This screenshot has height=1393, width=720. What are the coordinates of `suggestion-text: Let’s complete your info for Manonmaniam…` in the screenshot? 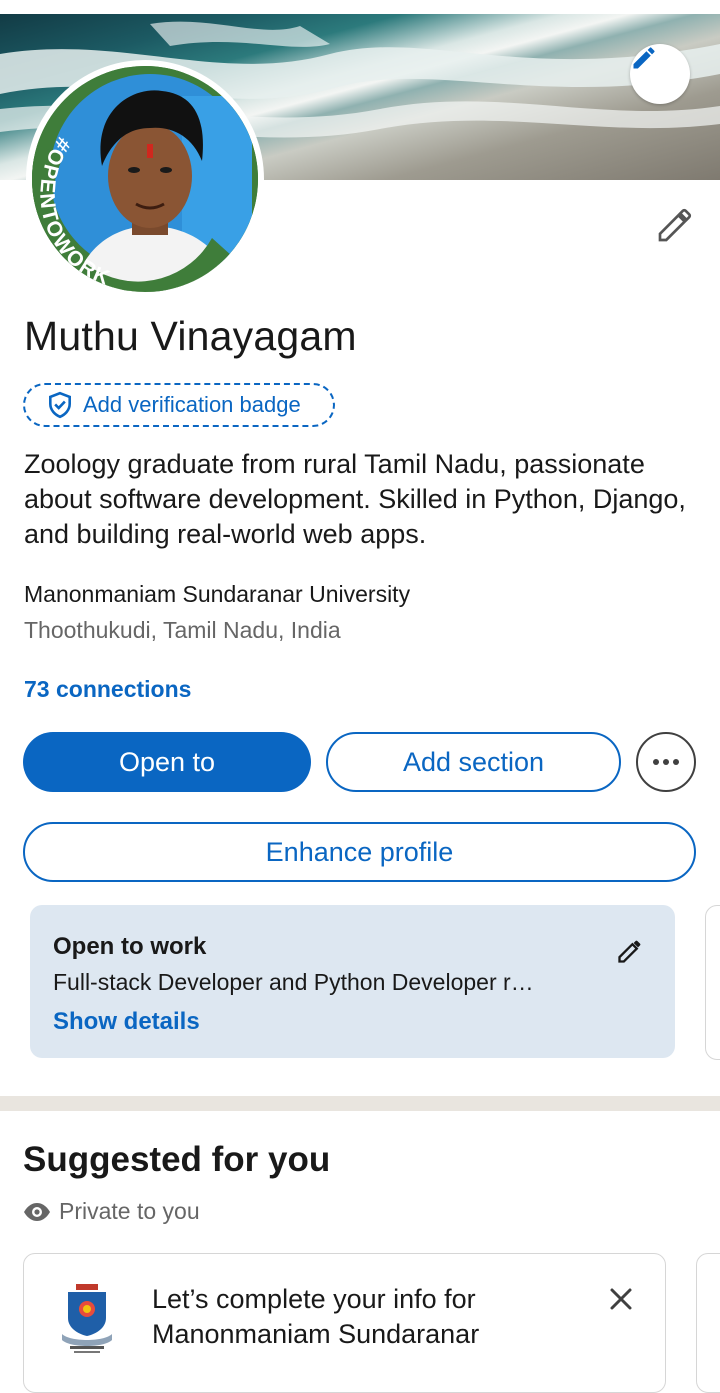 It's located at (316, 1316).